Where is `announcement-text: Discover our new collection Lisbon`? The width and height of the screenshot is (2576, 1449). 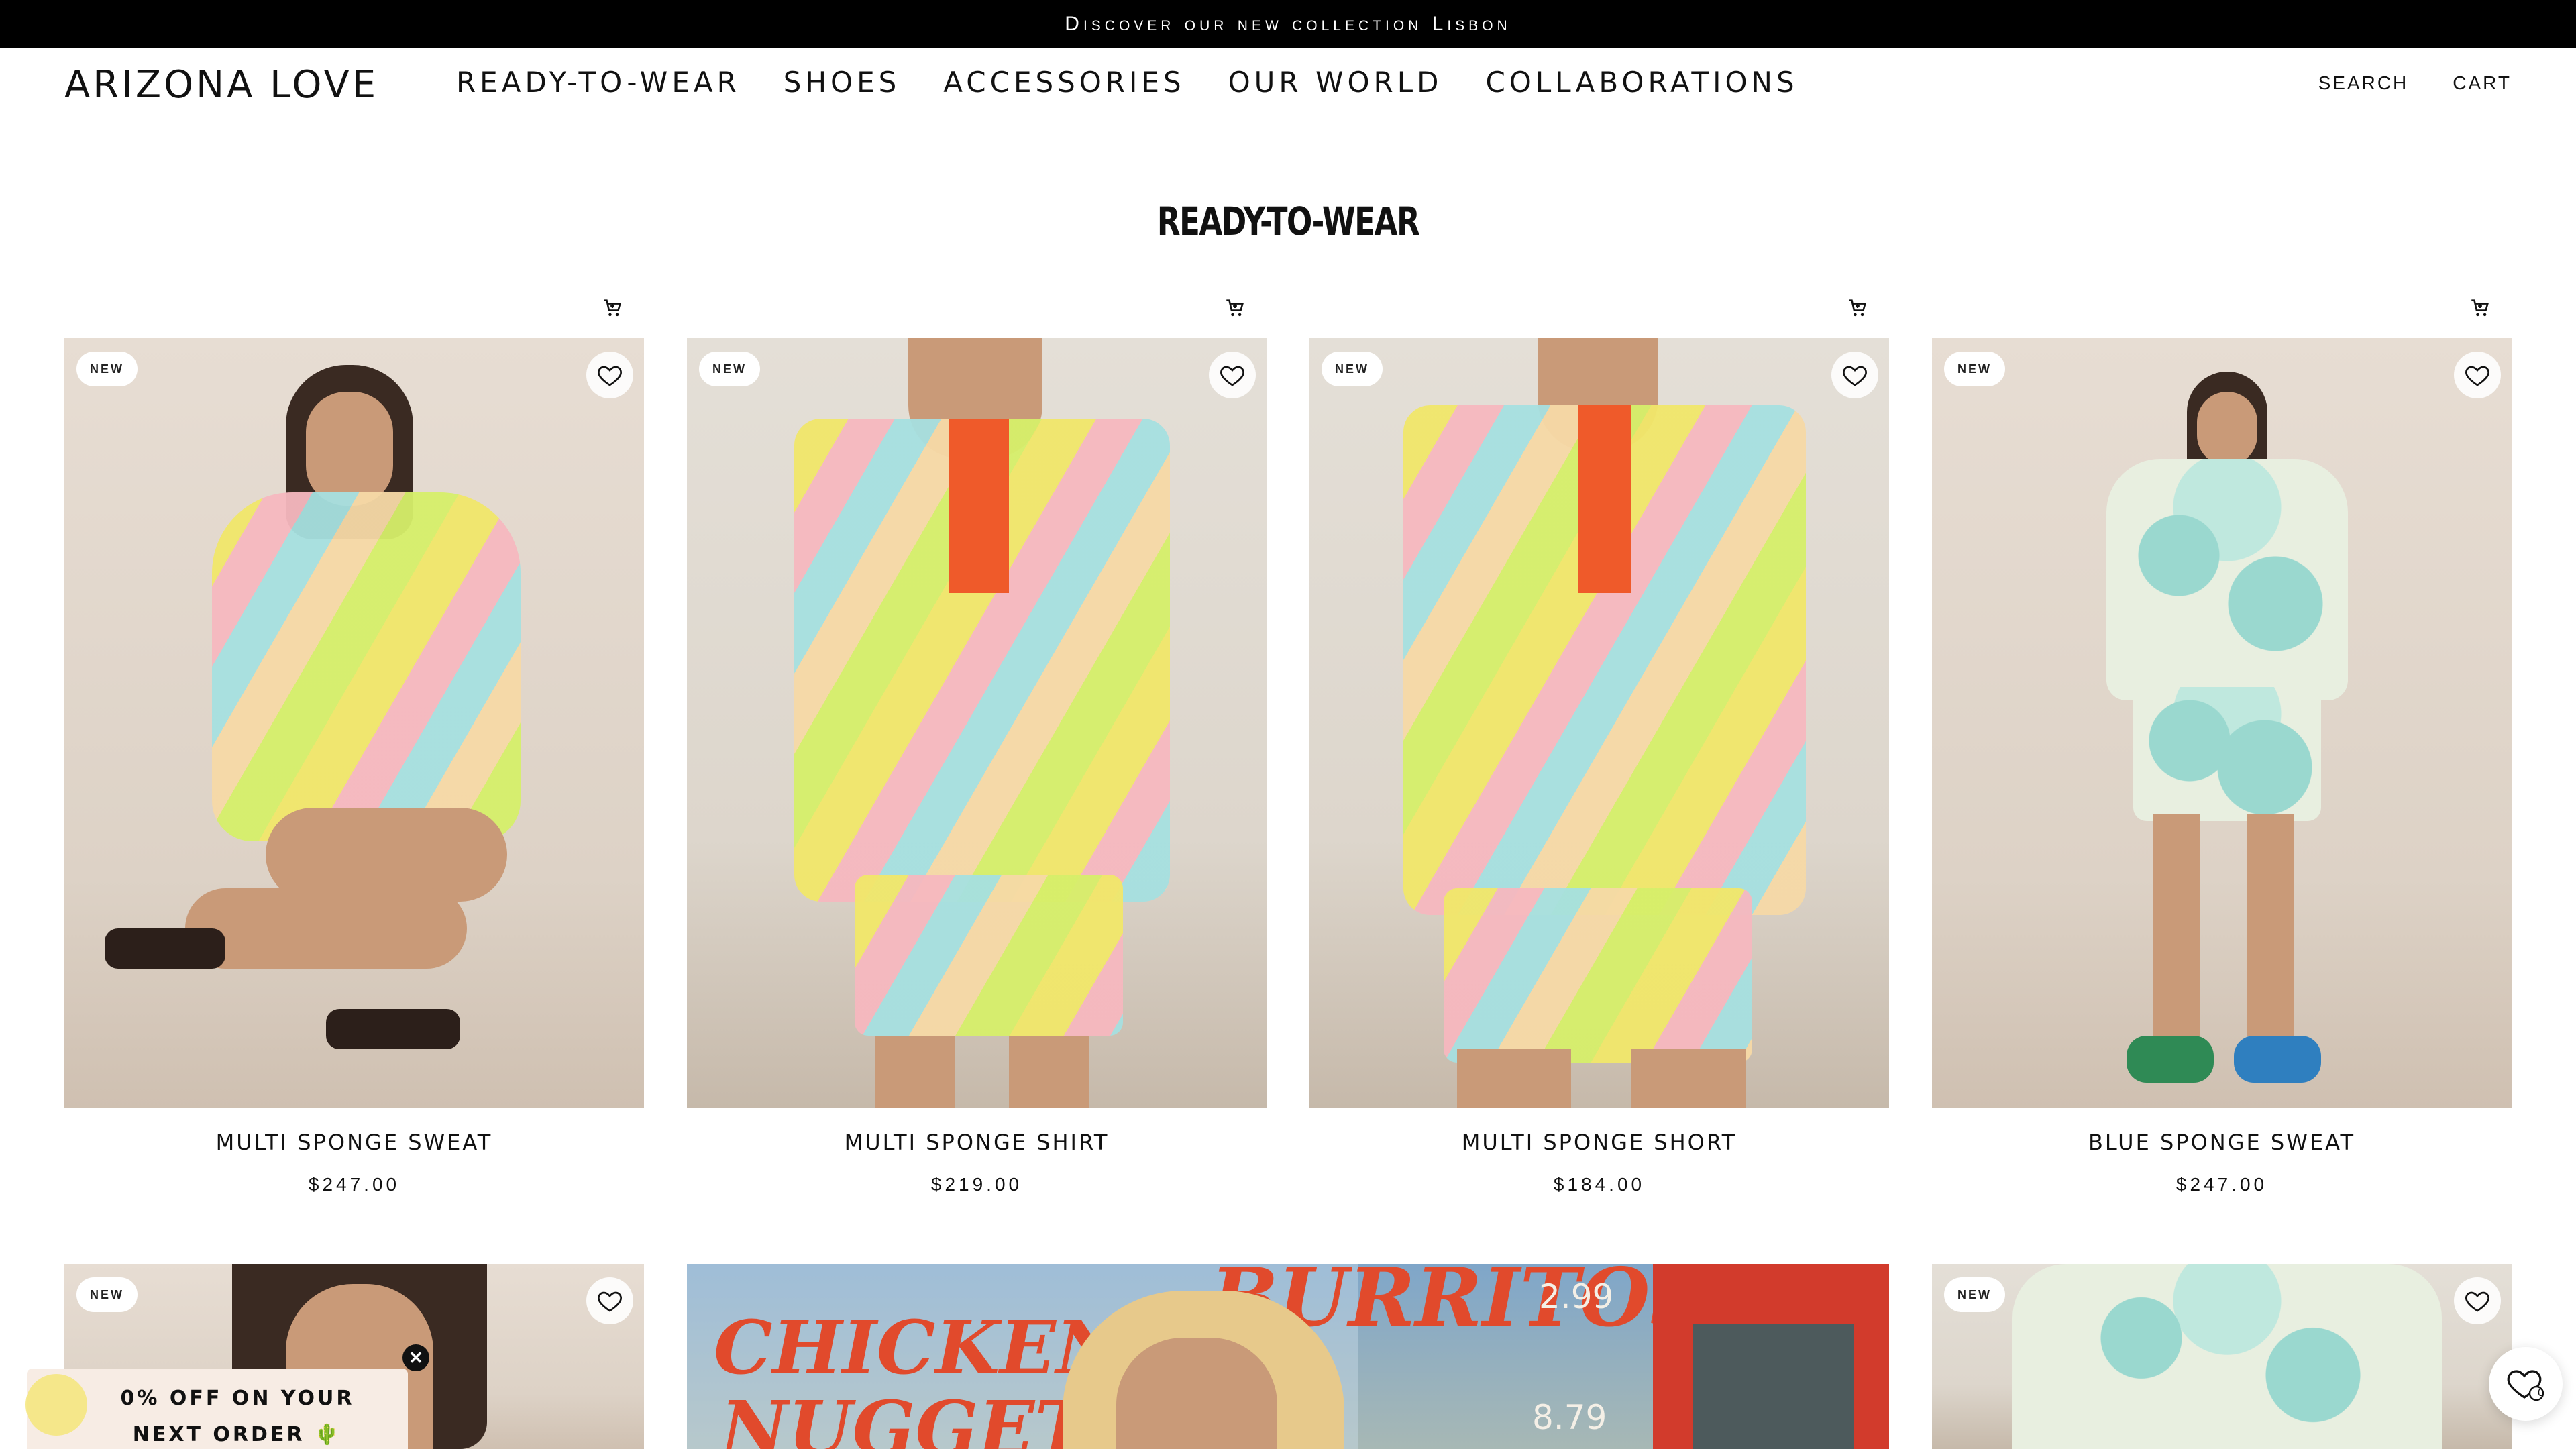 announcement-text: Discover our new collection Lisbon is located at coordinates (1288, 24).